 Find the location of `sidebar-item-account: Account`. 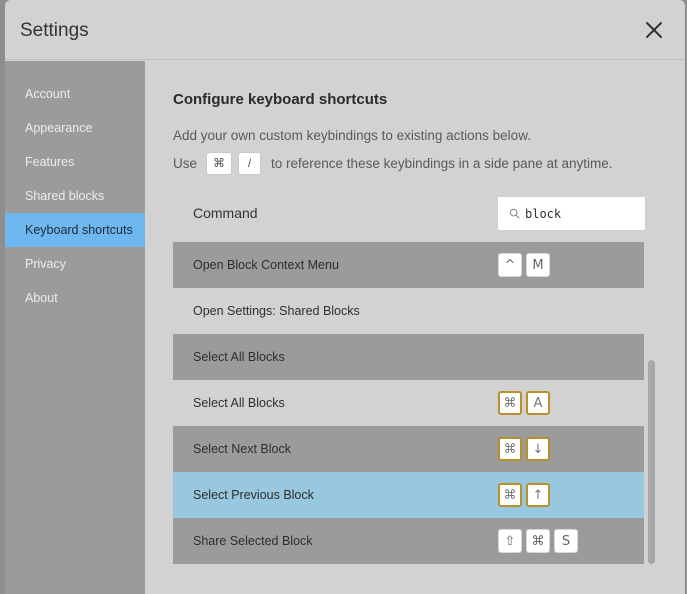

sidebar-item-account: Account is located at coordinates (75, 94).